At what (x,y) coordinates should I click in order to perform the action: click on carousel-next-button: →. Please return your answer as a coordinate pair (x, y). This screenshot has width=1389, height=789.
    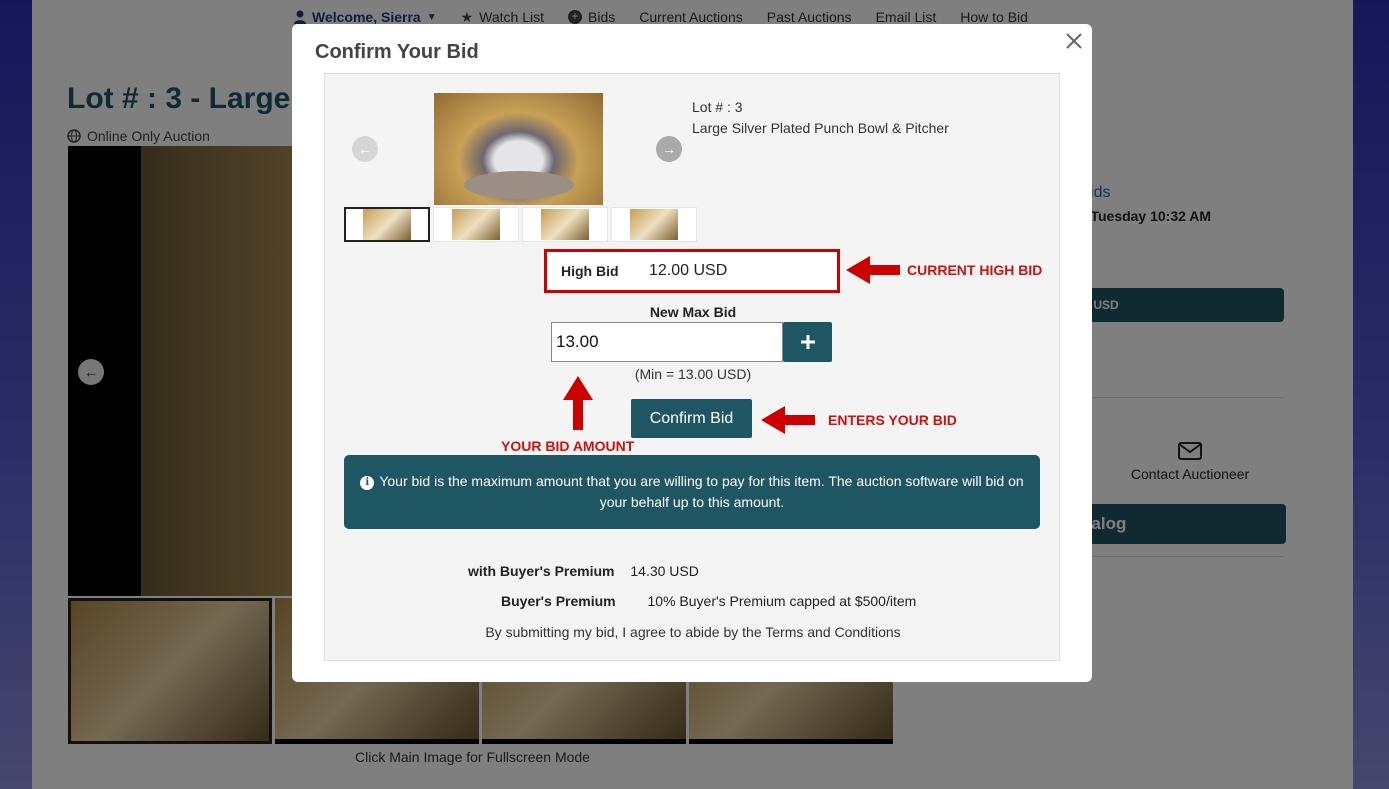
    Looking at the image, I should click on (669, 149).